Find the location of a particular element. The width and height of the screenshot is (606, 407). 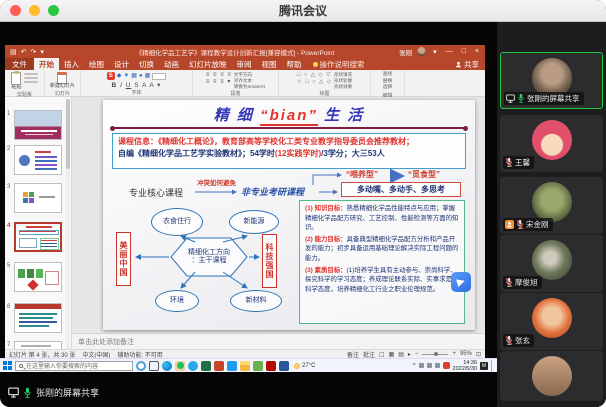

language-indicator: 中文(中国) is located at coordinates (96, 354).